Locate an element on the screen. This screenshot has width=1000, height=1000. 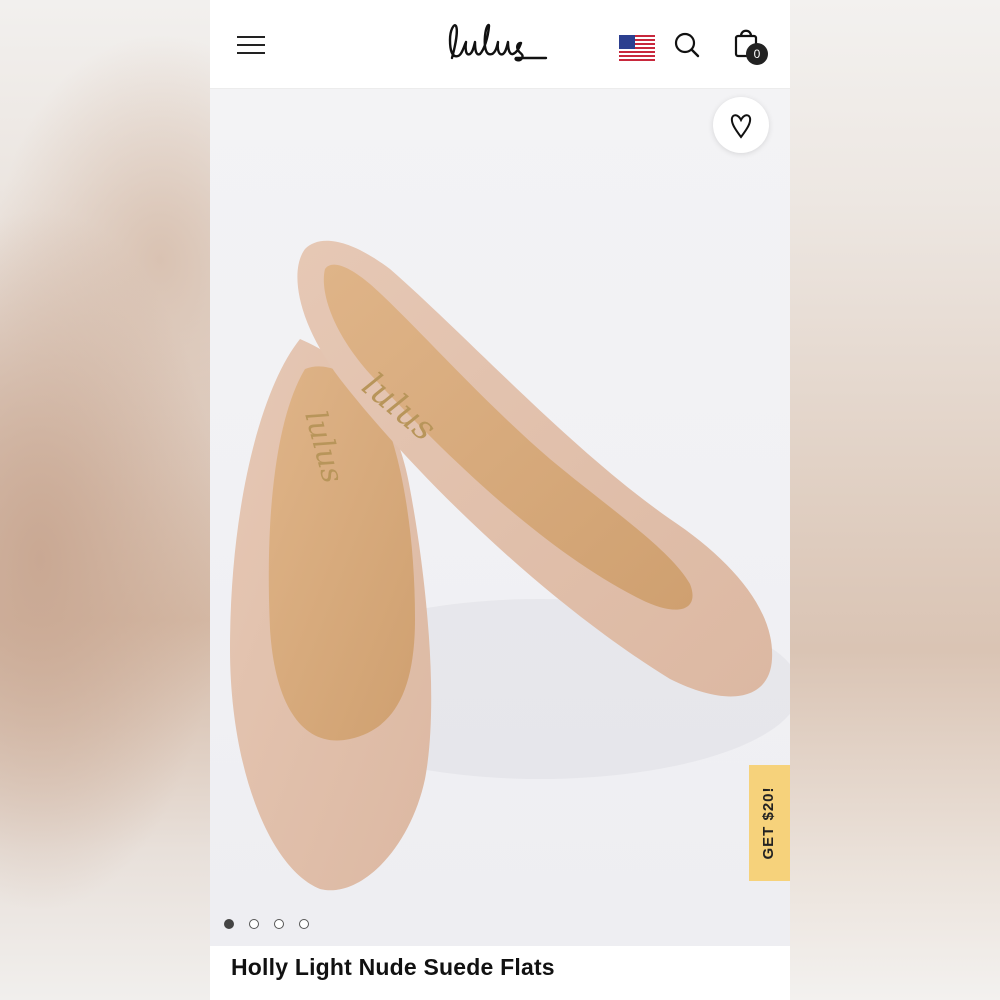
us-flag-icon is located at coordinates (637, 48).